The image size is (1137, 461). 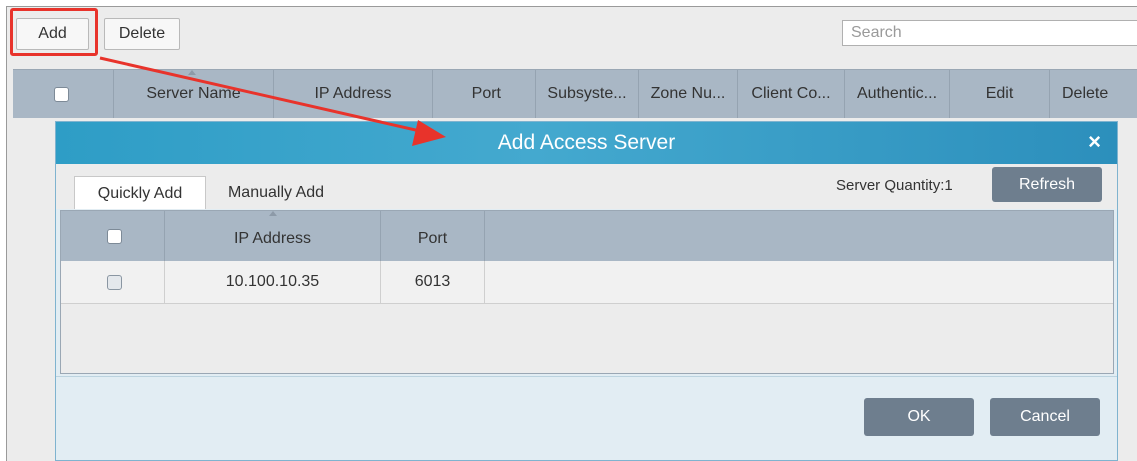 I want to click on close-icon: ×, so click(x=1094, y=142).